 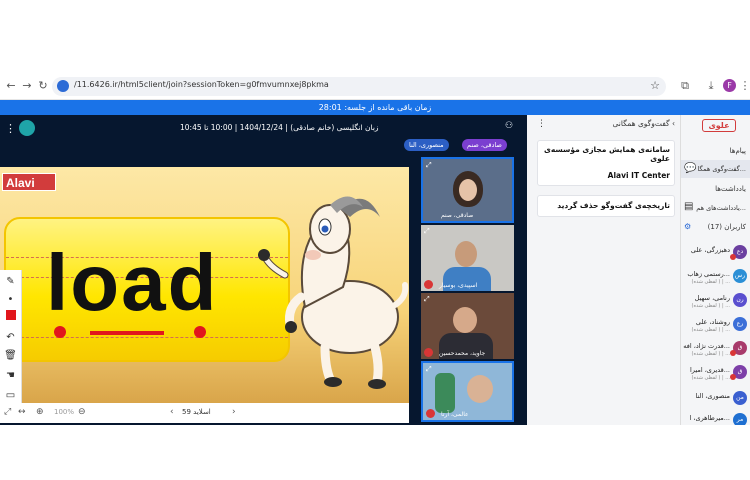 I want to click on previous-slide-icon: ‹, so click(x=172, y=412).